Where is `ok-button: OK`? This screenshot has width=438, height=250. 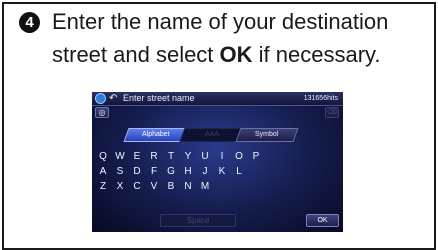 ok-button: OK is located at coordinates (322, 220).